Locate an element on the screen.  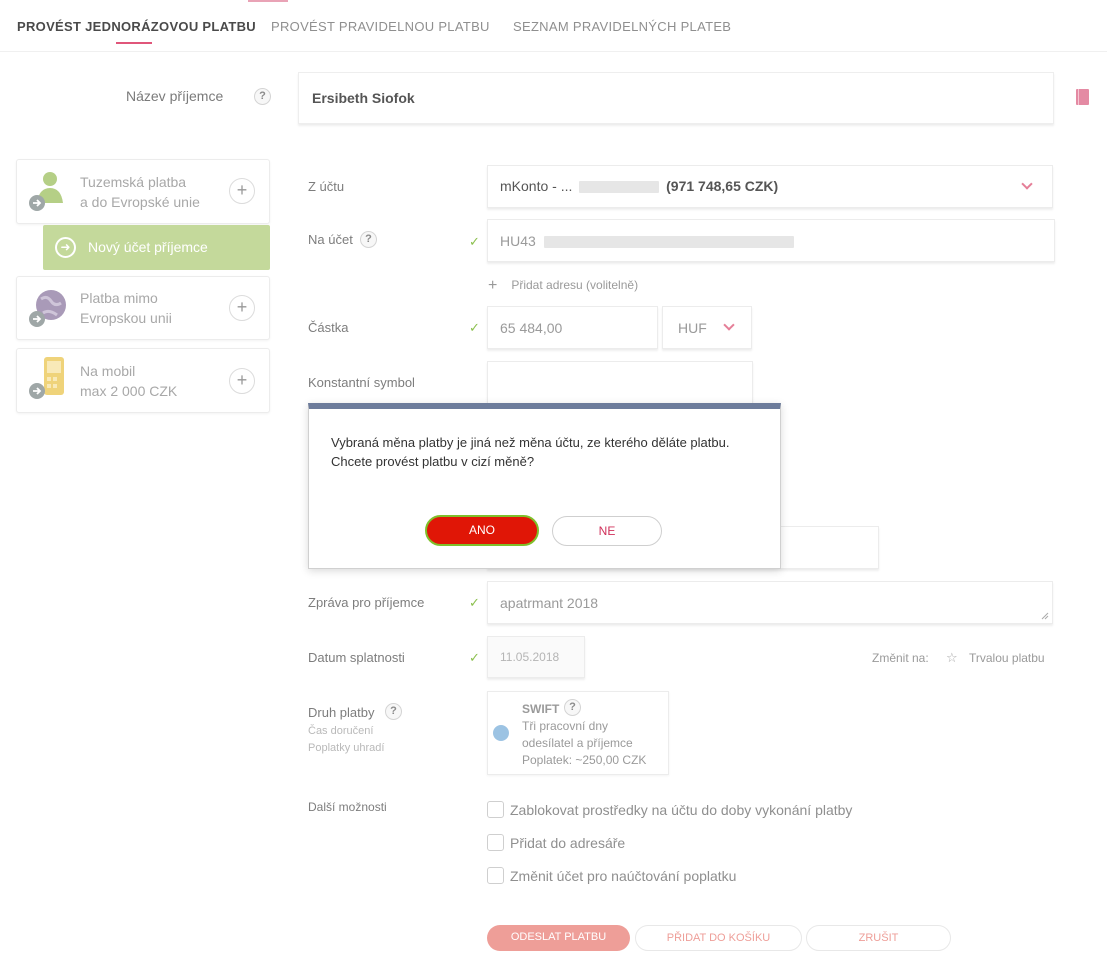
new-recipient-label: Nový účet příjemce is located at coordinates (148, 247).